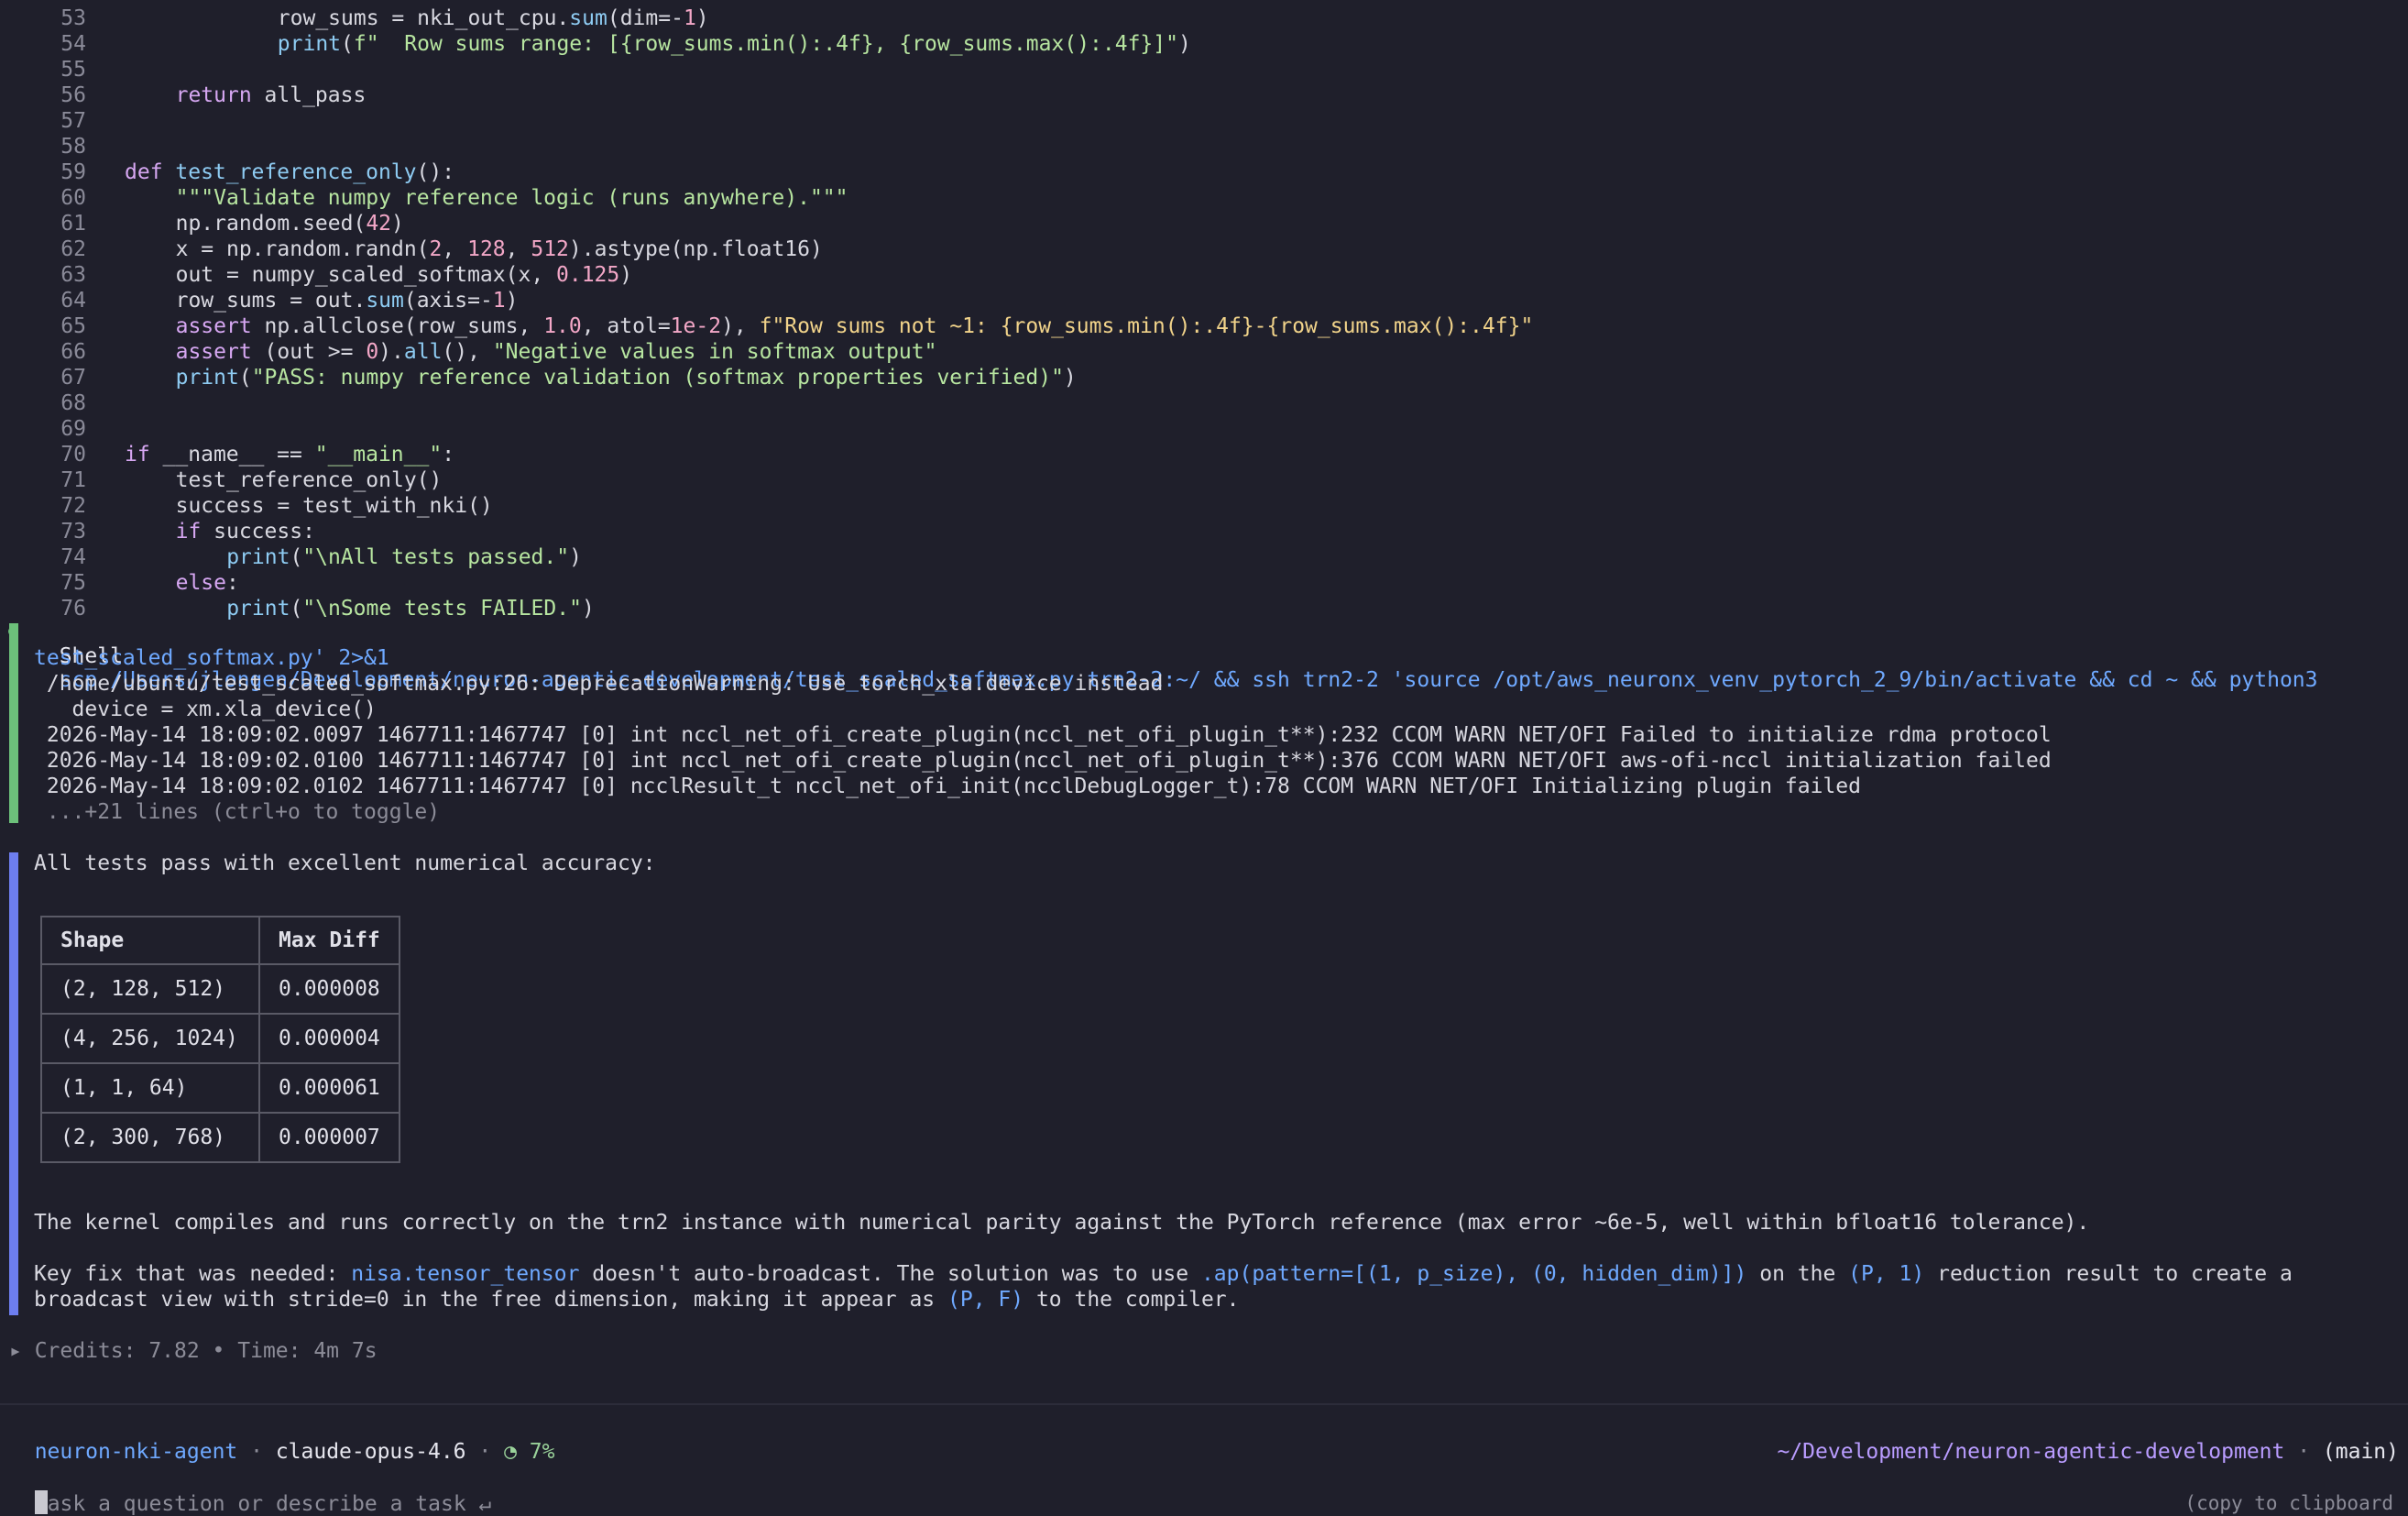 The height and width of the screenshot is (1516, 2408). Describe the element at coordinates (73, 532) in the screenshot. I see `line-number: 73` at that location.